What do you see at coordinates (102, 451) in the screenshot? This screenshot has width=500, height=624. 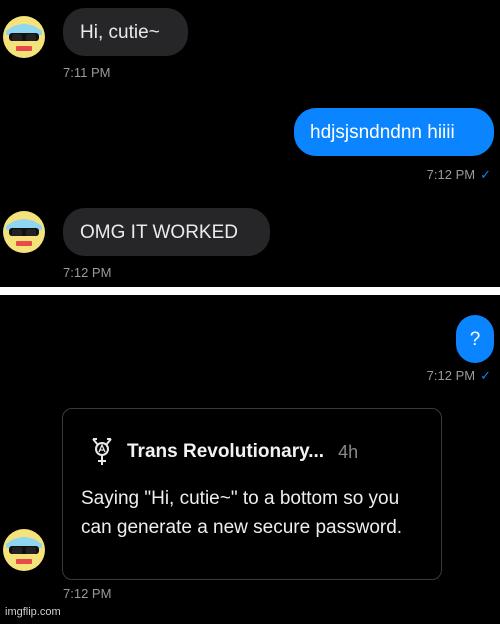 I see `trans-symbol-icon` at bounding box center [102, 451].